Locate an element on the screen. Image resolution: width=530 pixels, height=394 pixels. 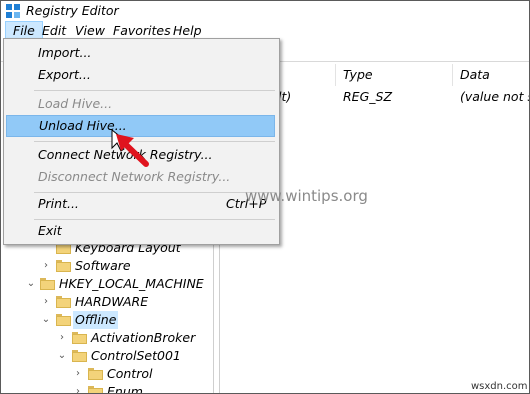
tree-item: ⌄ Offline is located at coordinates (107, 320).